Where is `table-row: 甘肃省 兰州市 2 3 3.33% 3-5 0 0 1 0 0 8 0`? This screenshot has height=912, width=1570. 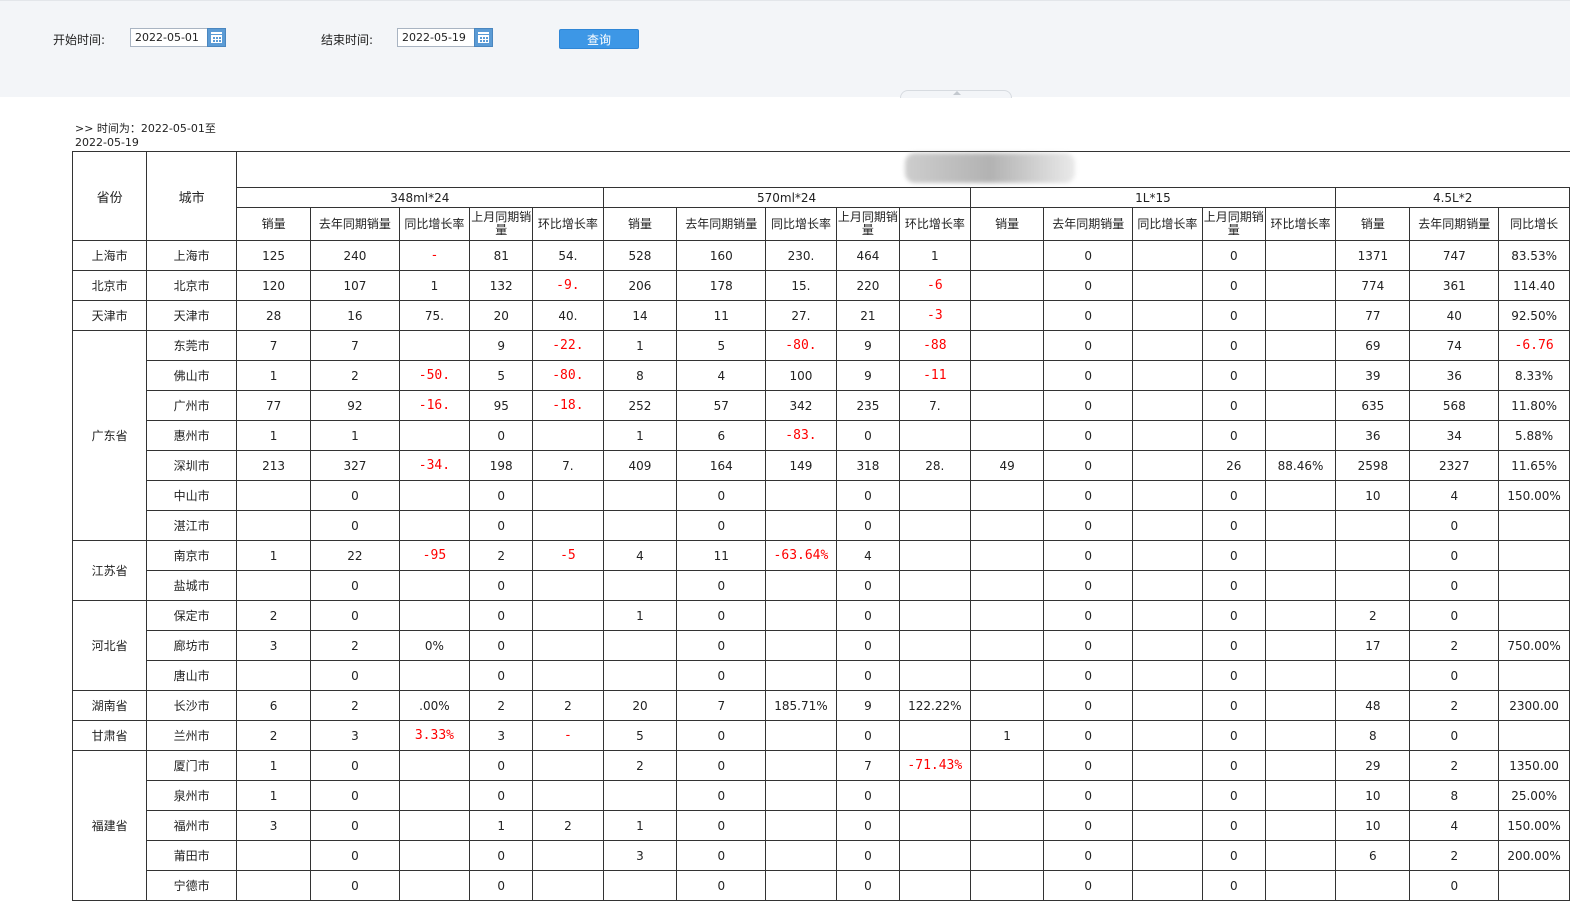 table-row: 甘肃省 兰州市 2 3 3.33% 3-5 0 0 1 0 0 8 0 is located at coordinates (820, 735).